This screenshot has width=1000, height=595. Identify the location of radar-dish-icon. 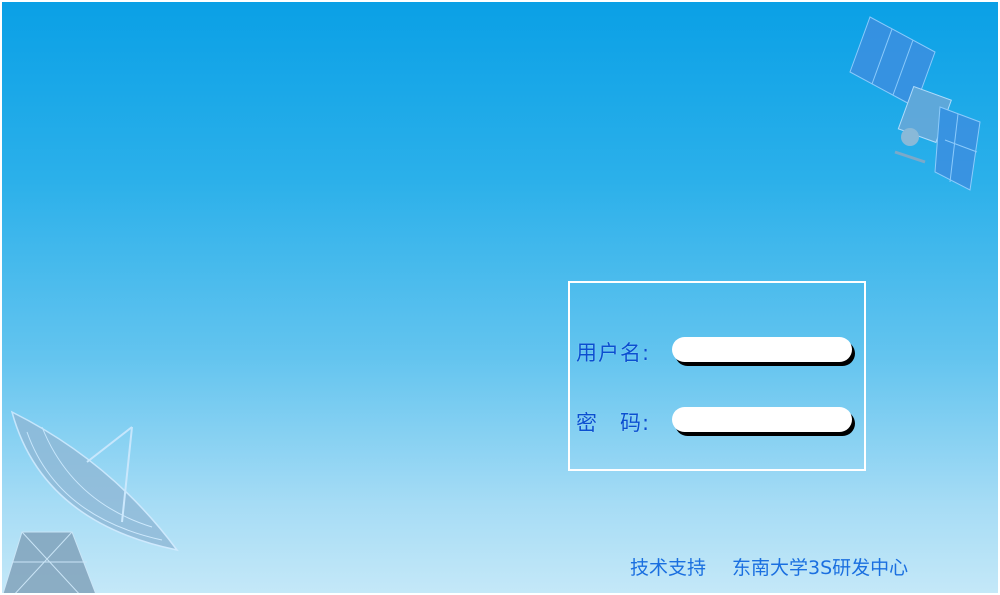
(90, 501).